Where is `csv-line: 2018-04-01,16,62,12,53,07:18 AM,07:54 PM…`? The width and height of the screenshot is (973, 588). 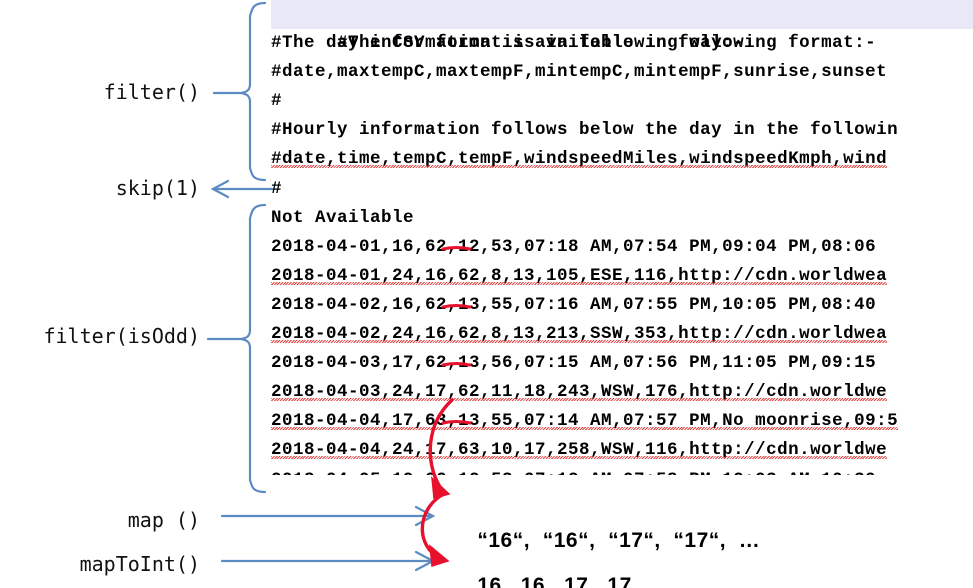
csv-line: 2018-04-01,16,62,12,53,07:18 AM,07:54 PM… is located at coordinates (622, 247).